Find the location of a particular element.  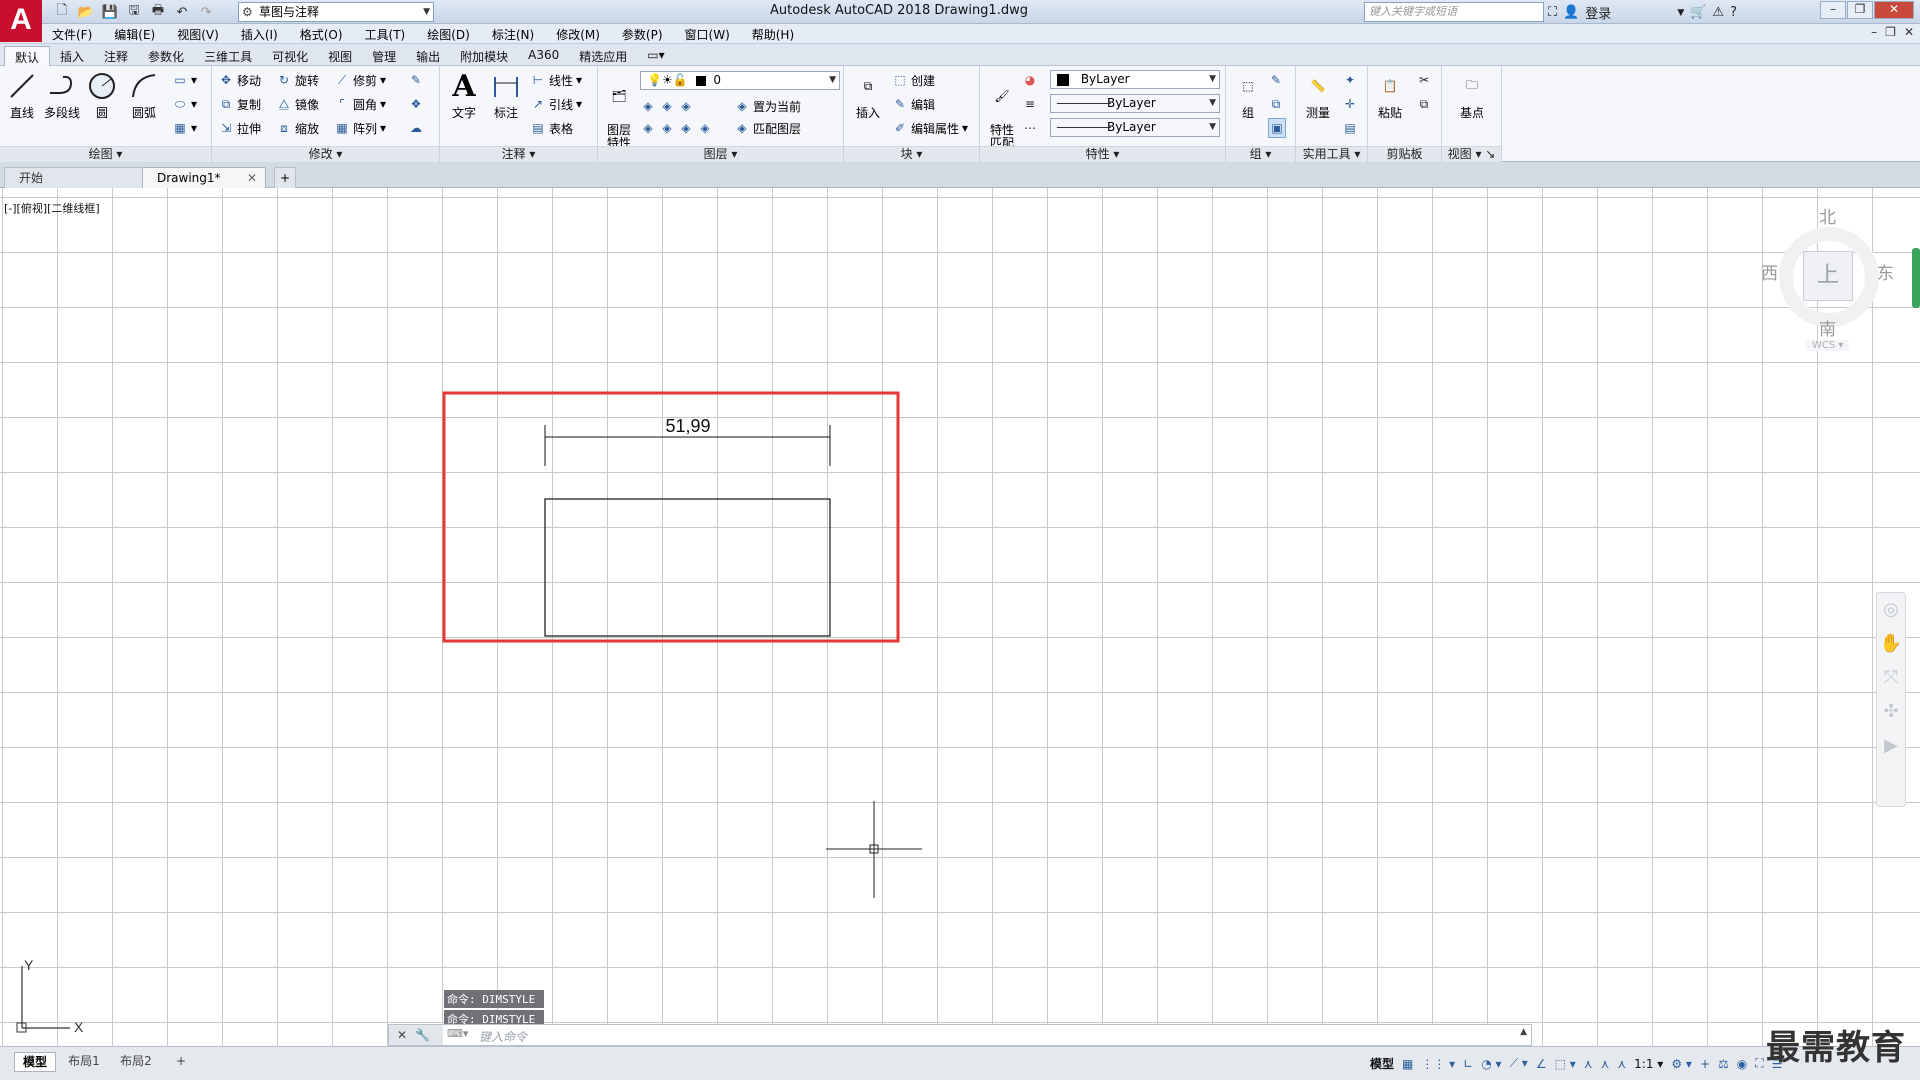

app-logo-button: A is located at coordinates (21, 21).